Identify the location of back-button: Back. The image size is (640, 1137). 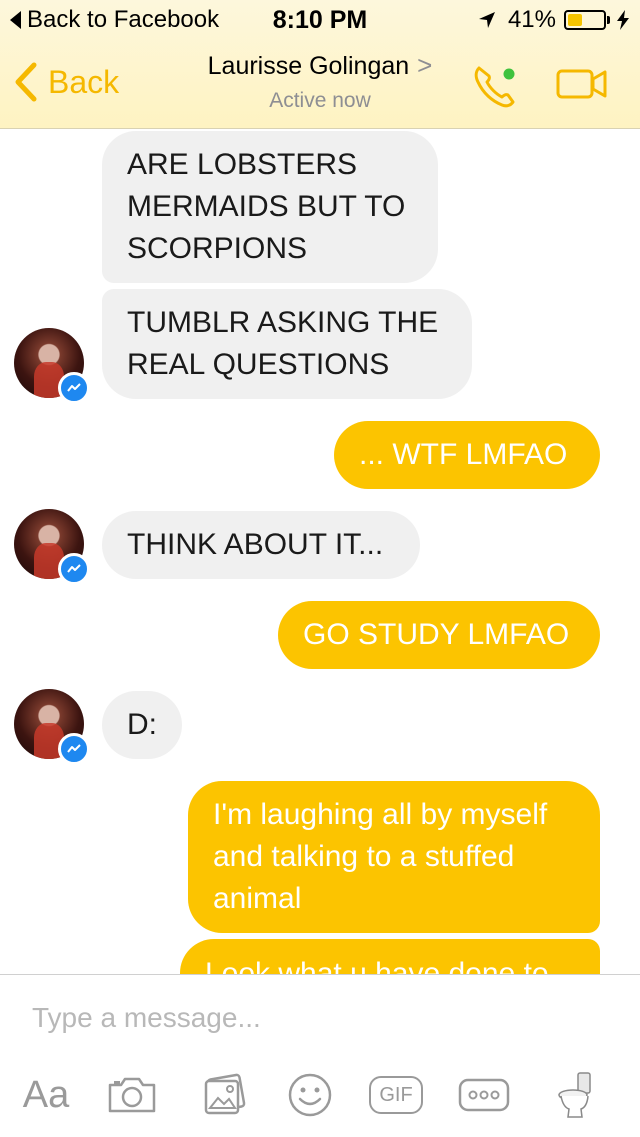
(66, 82).